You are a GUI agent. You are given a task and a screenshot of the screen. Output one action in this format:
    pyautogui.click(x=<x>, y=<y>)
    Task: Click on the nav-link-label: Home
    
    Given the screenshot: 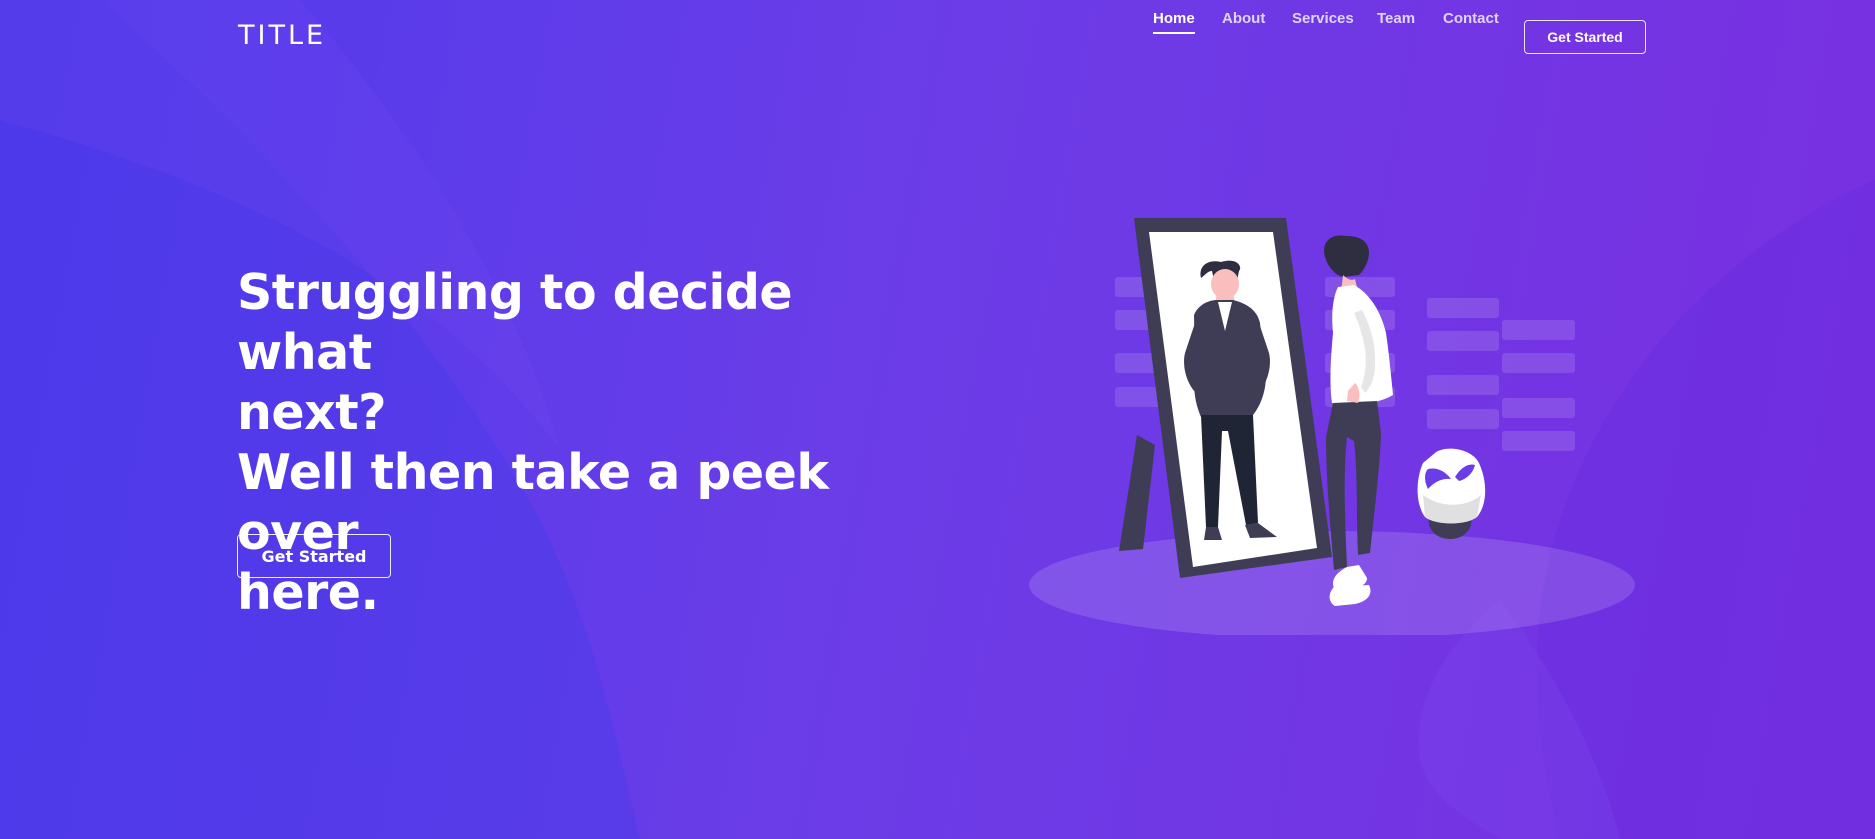 What is the action you would take?
    pyautogui.click(x=1174, y=18)
    